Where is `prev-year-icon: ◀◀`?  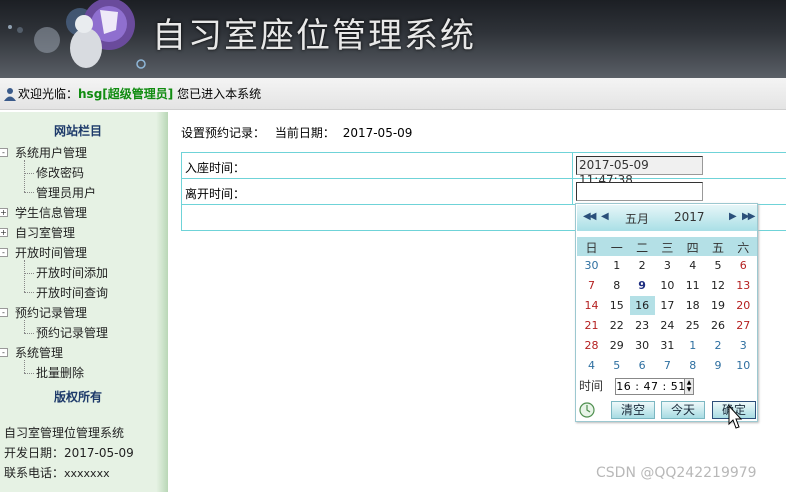
prev-year-icon: ◀◀ is located at coordinates (589, 216).